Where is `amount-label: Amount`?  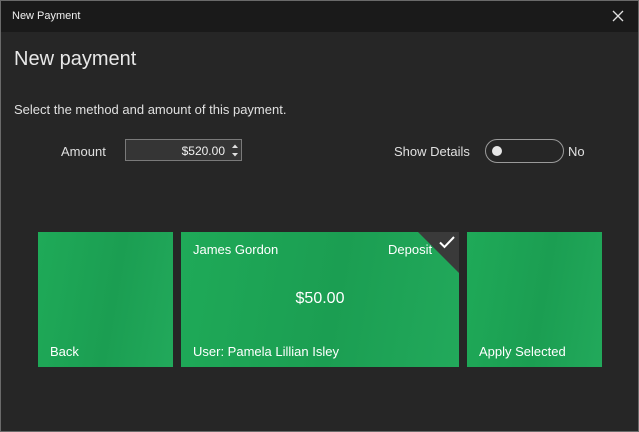 amount-label: Amount is located at coordinates (83, 151).